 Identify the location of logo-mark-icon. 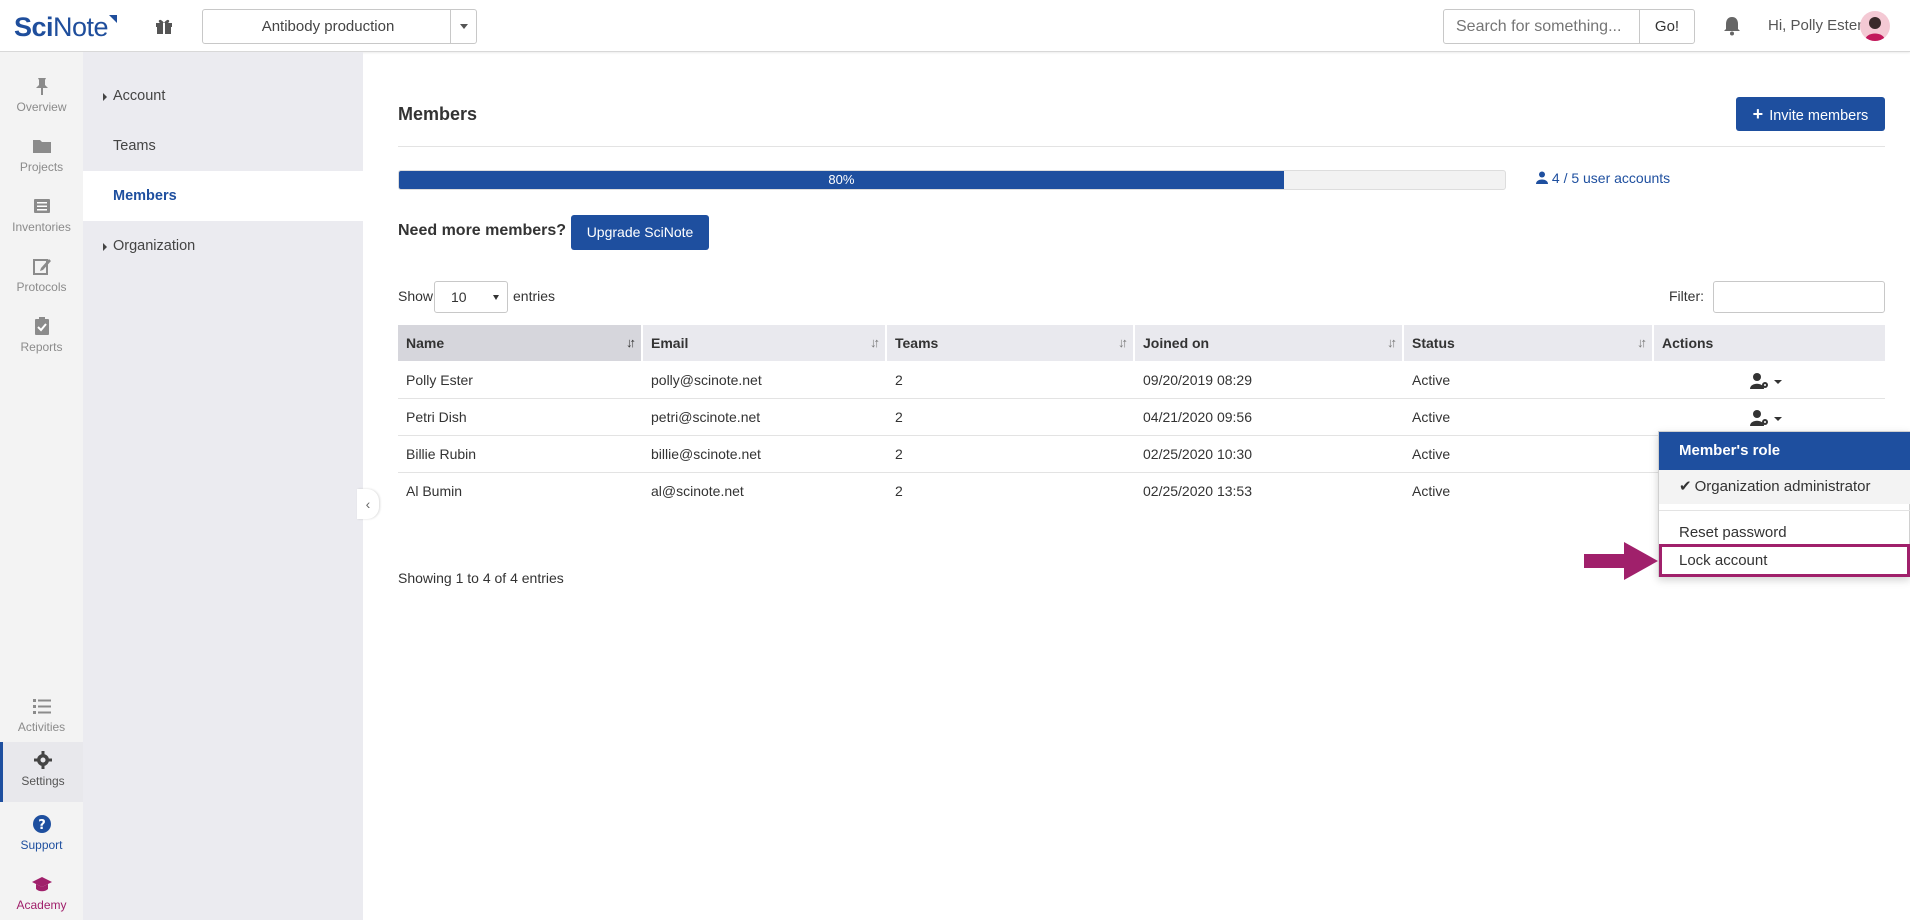
(113, 19).